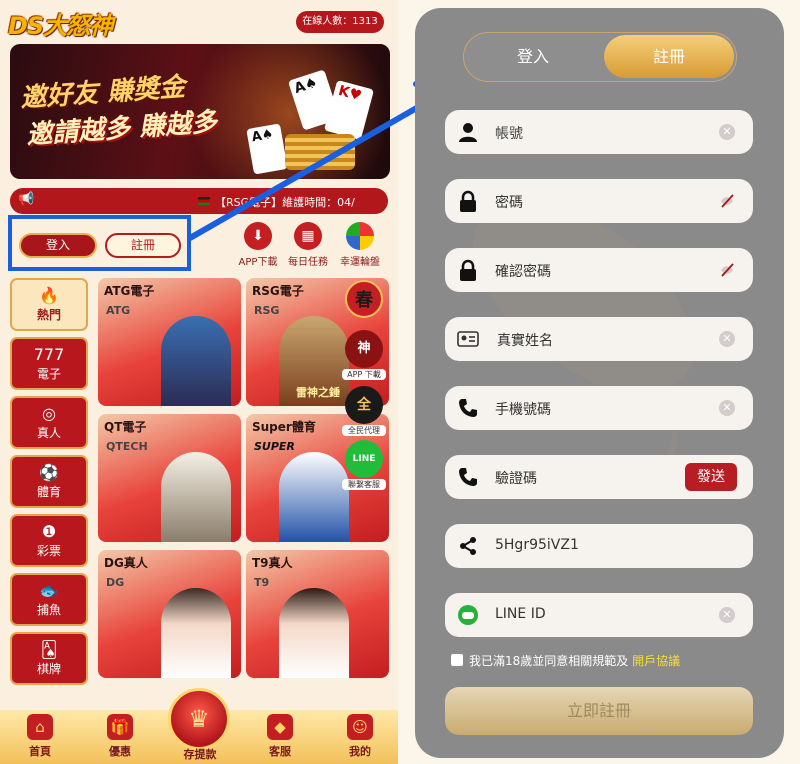 Image resolution: width=800 pixels, height=764 pixels. I want to click on category-slots: 777 電子, so click(49, 363).